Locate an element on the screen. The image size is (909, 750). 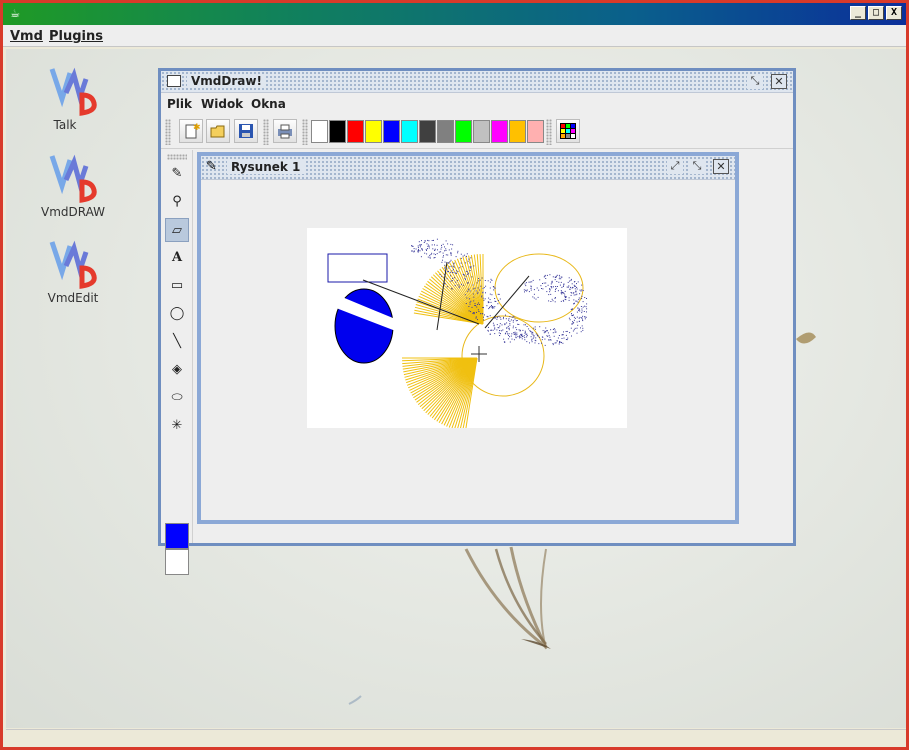
status-bar is located at coordinates (456, 738).